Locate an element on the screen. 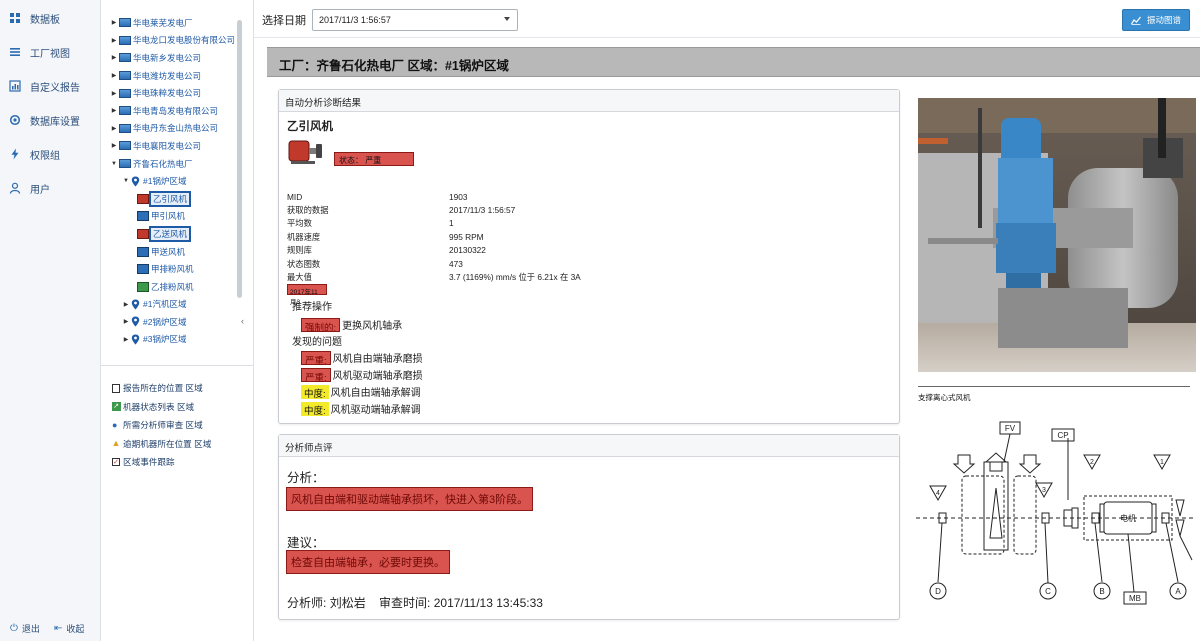  tree-scrollbar is located at coordinates (239, 159).